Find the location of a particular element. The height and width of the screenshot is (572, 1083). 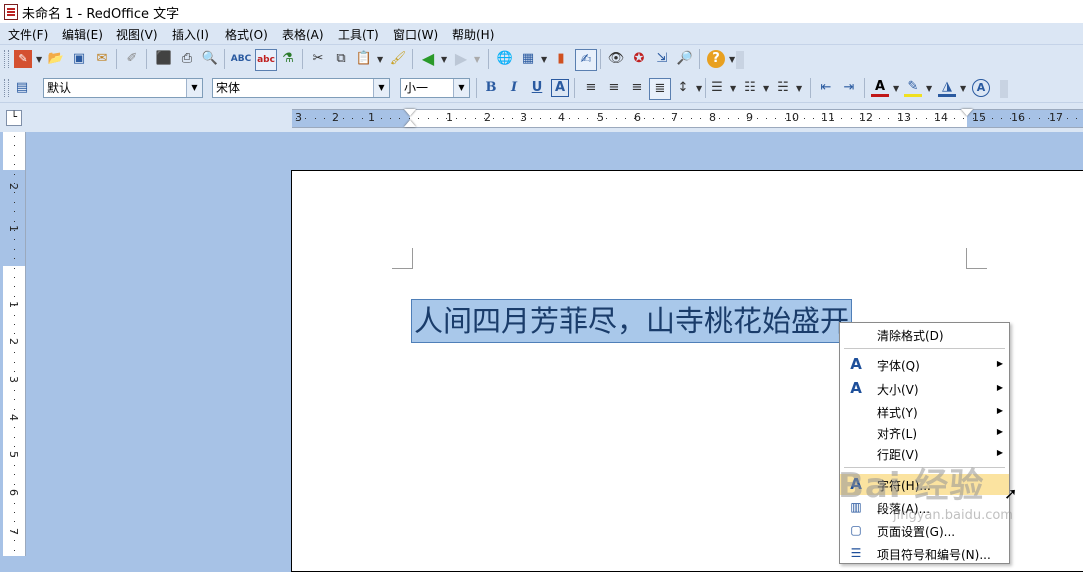

background-color-icon: ◮ is located at coordinates (947, 88).